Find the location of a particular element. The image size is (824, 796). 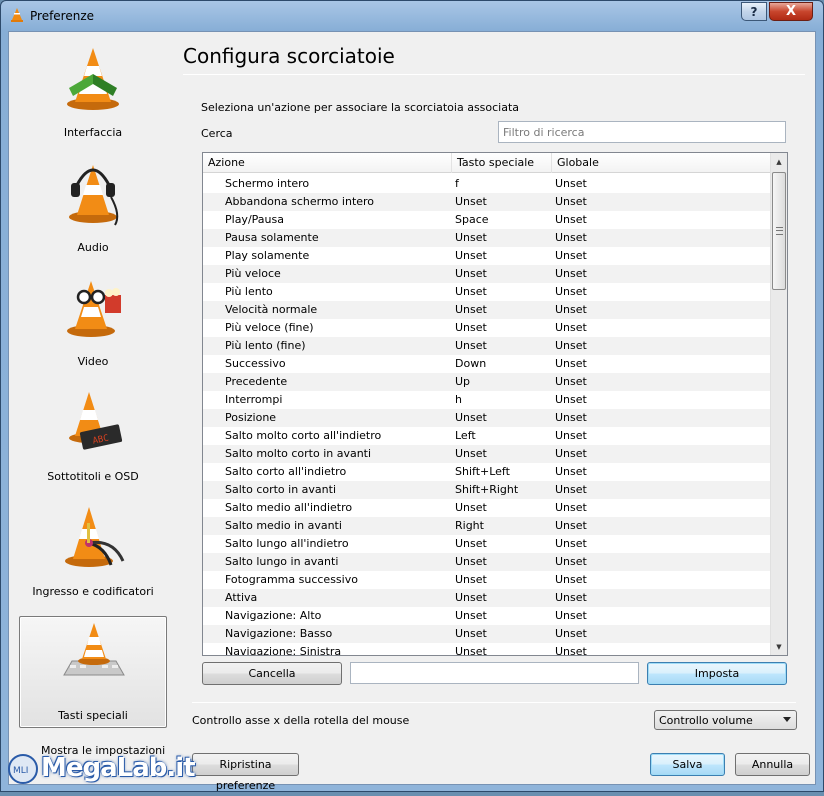

table-row: Fotogramma successivo Unset Unset is located at coordinates (486, 580).